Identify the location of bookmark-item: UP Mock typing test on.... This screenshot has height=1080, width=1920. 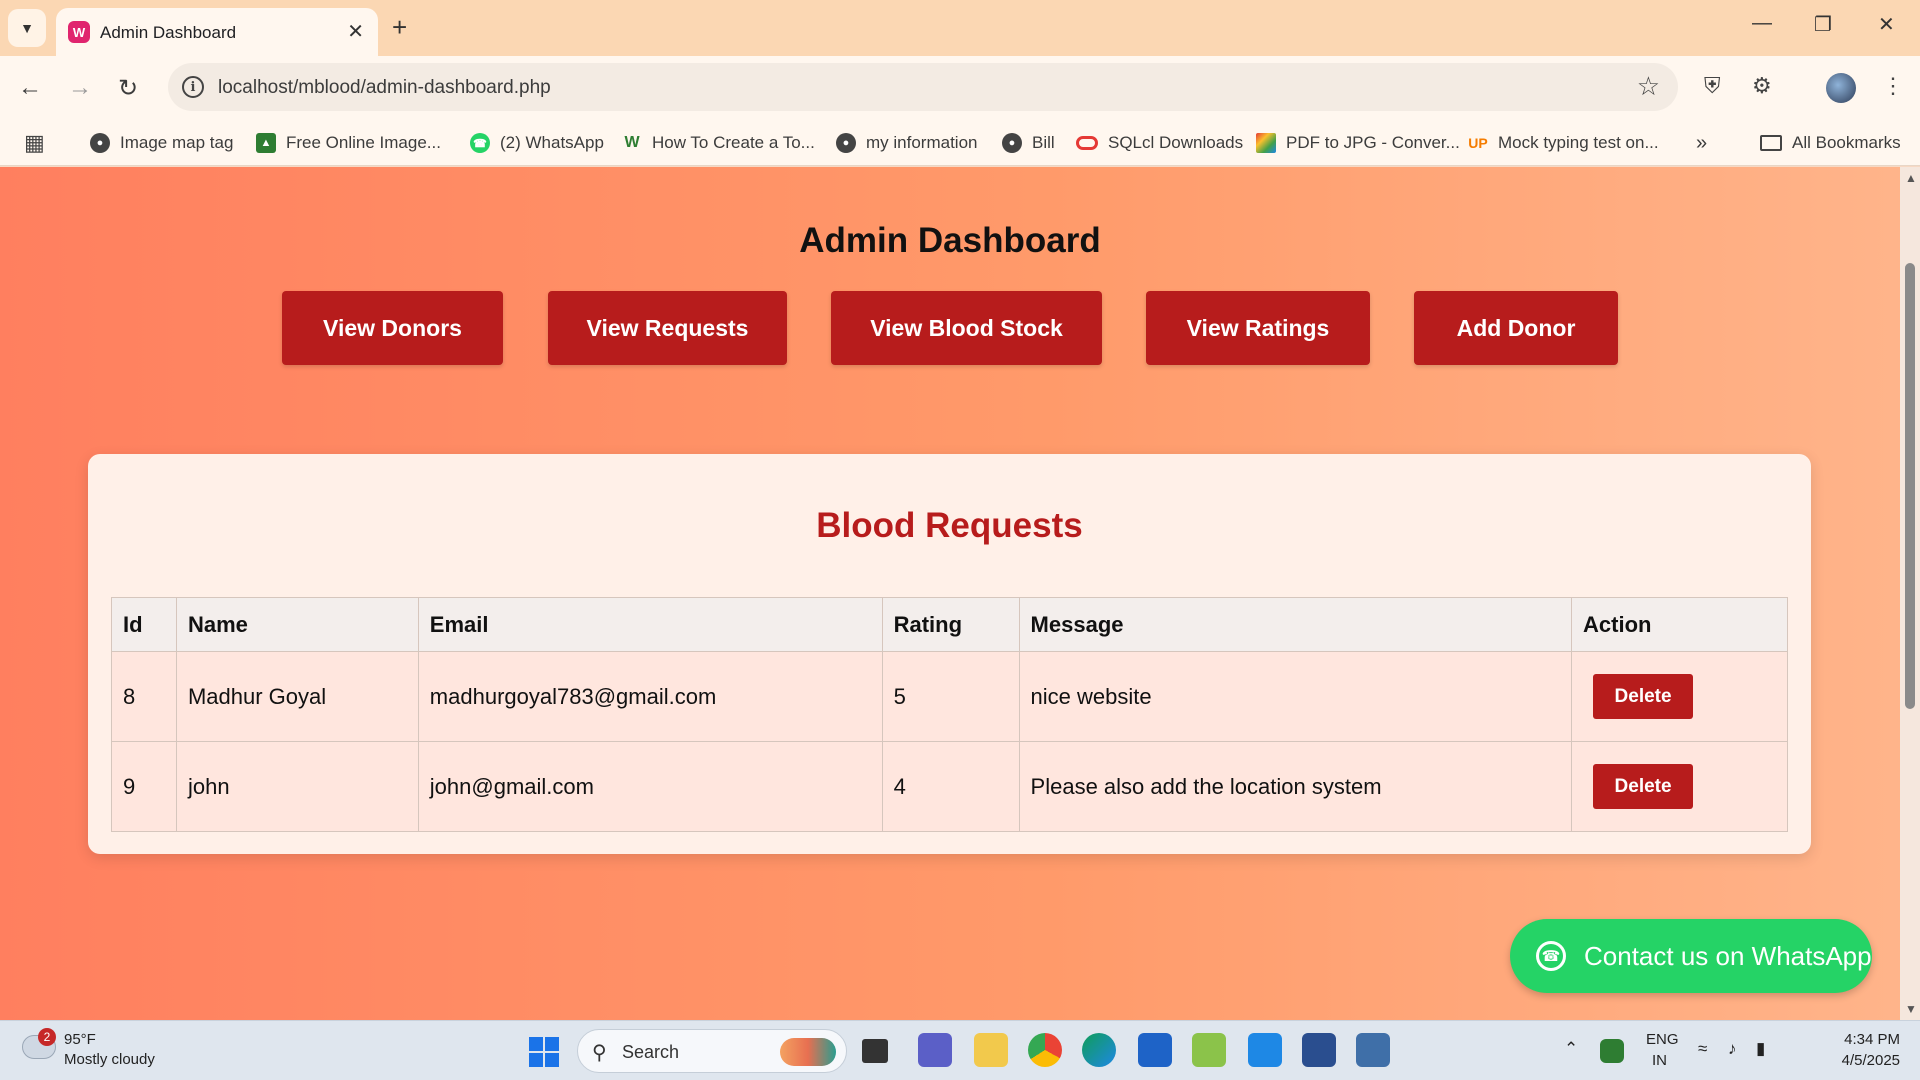
(1563, 143).